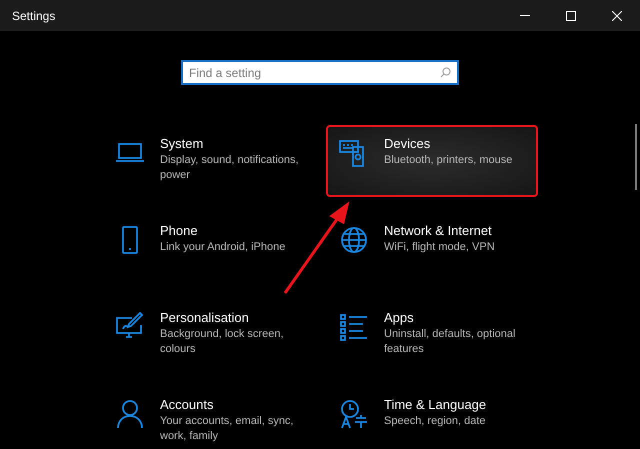 The height and width of the screenshot is (449, 640). I want to click on settings-tile: Accounts Your accounts, email, sync, work, family, so click(208, 417).